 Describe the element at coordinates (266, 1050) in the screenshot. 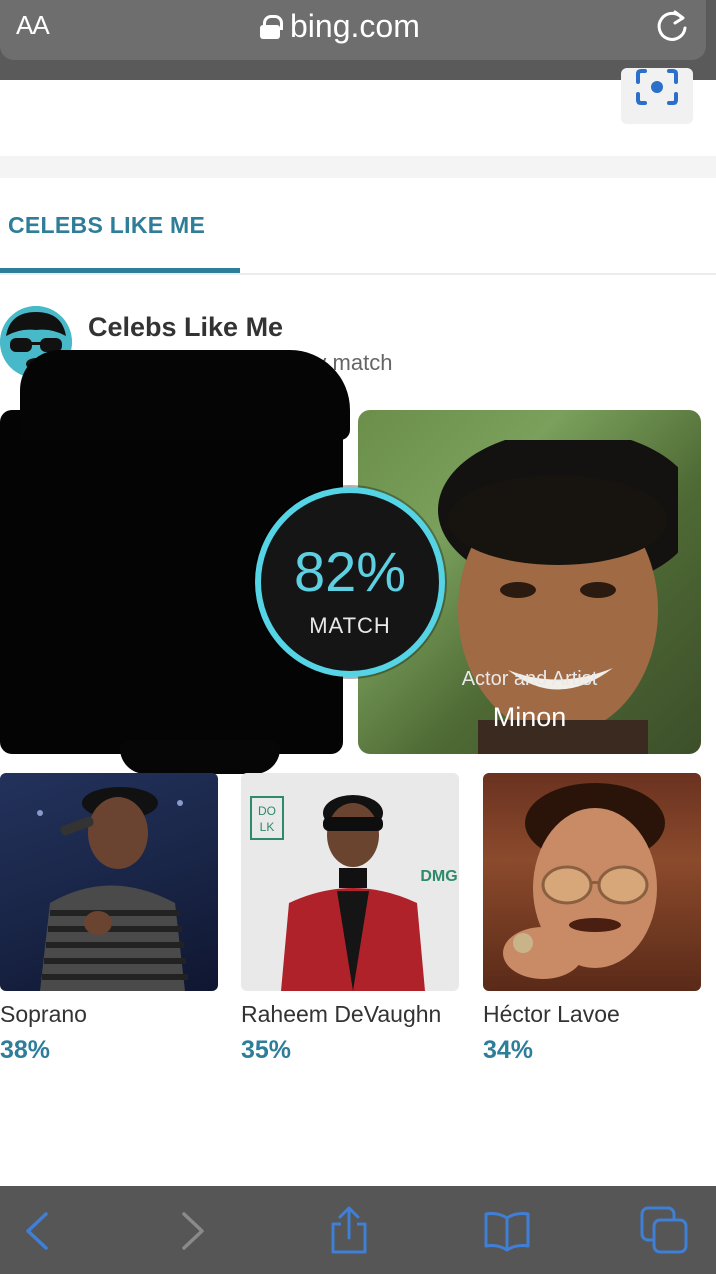

I see `match-percent: 35%` at that location.